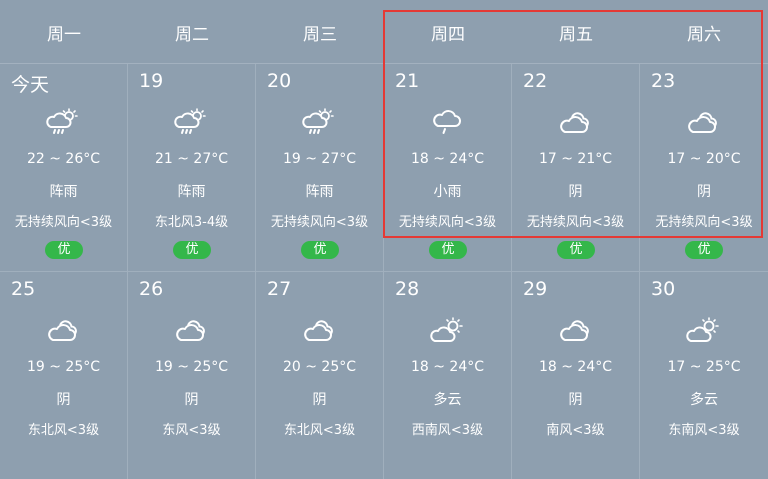 This screenshot has height=479, width=768. I want to click on temperature-range: 19 ~ 27°C, so click(319, 159).